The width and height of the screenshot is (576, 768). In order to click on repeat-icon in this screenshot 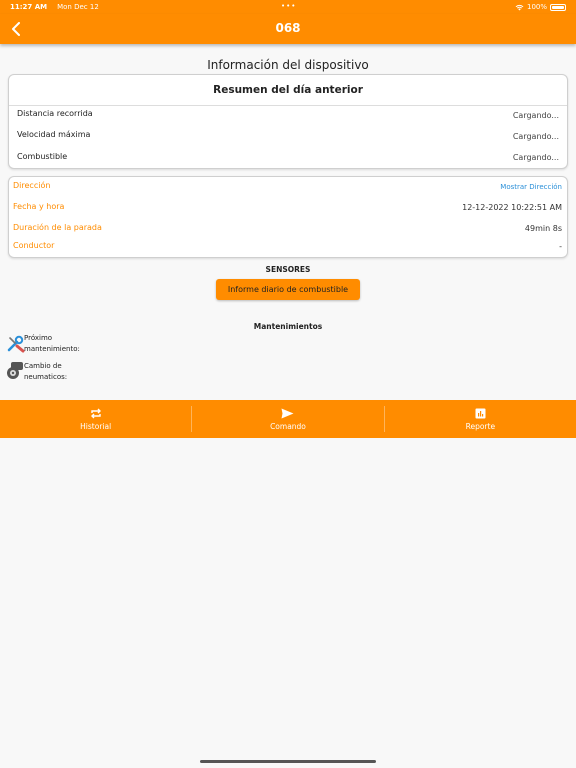, I will do `click(95, 413)`.